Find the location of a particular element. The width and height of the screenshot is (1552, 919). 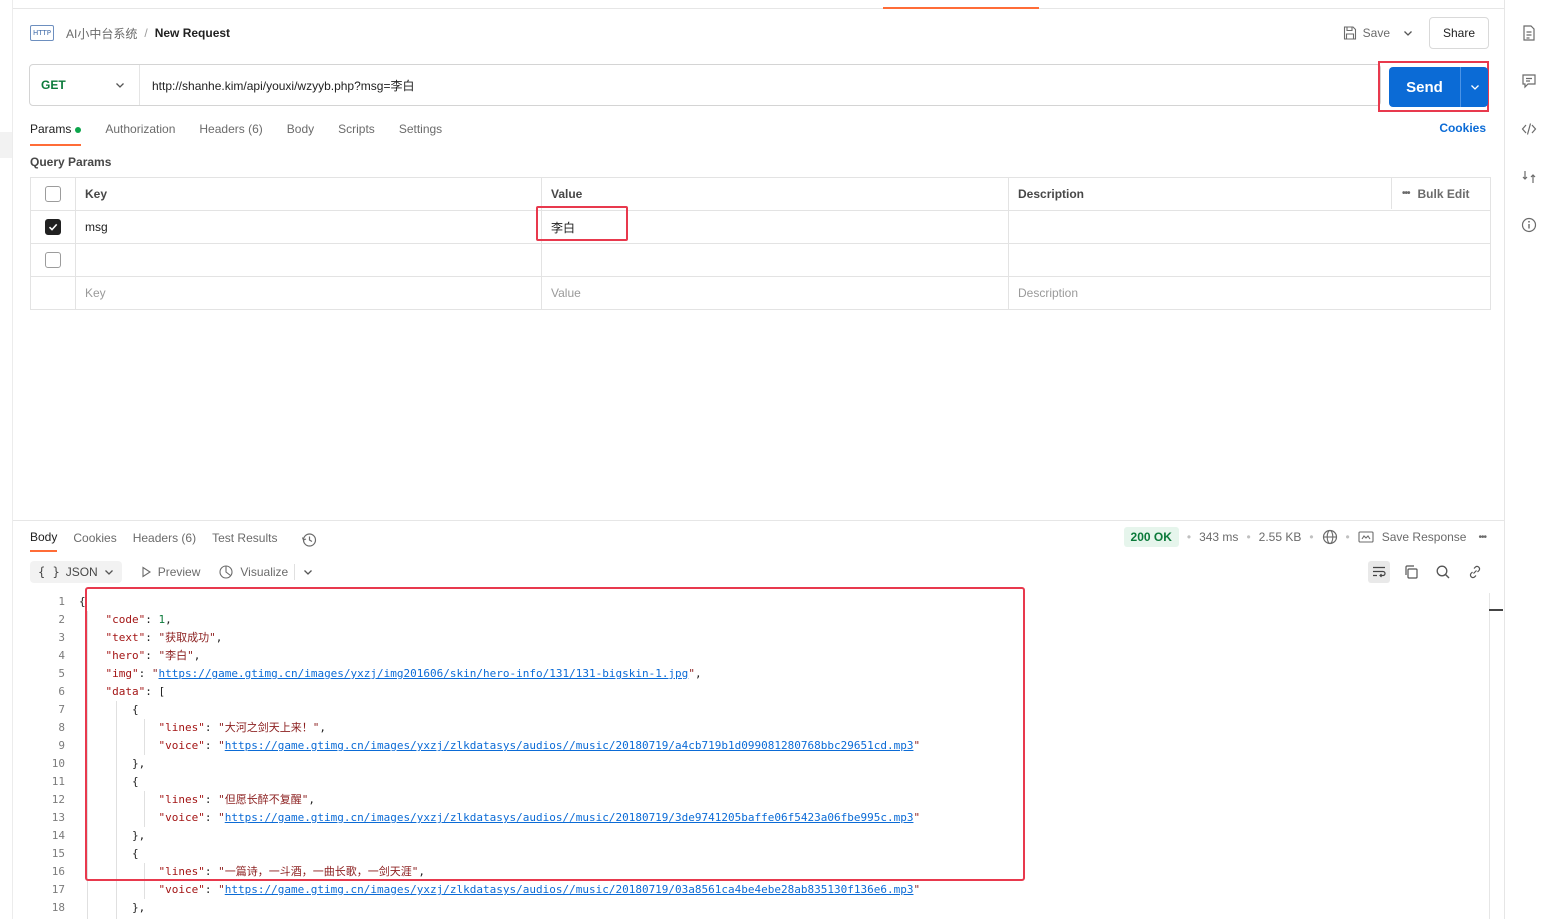

response-divider is located at coordinates (759, 520).